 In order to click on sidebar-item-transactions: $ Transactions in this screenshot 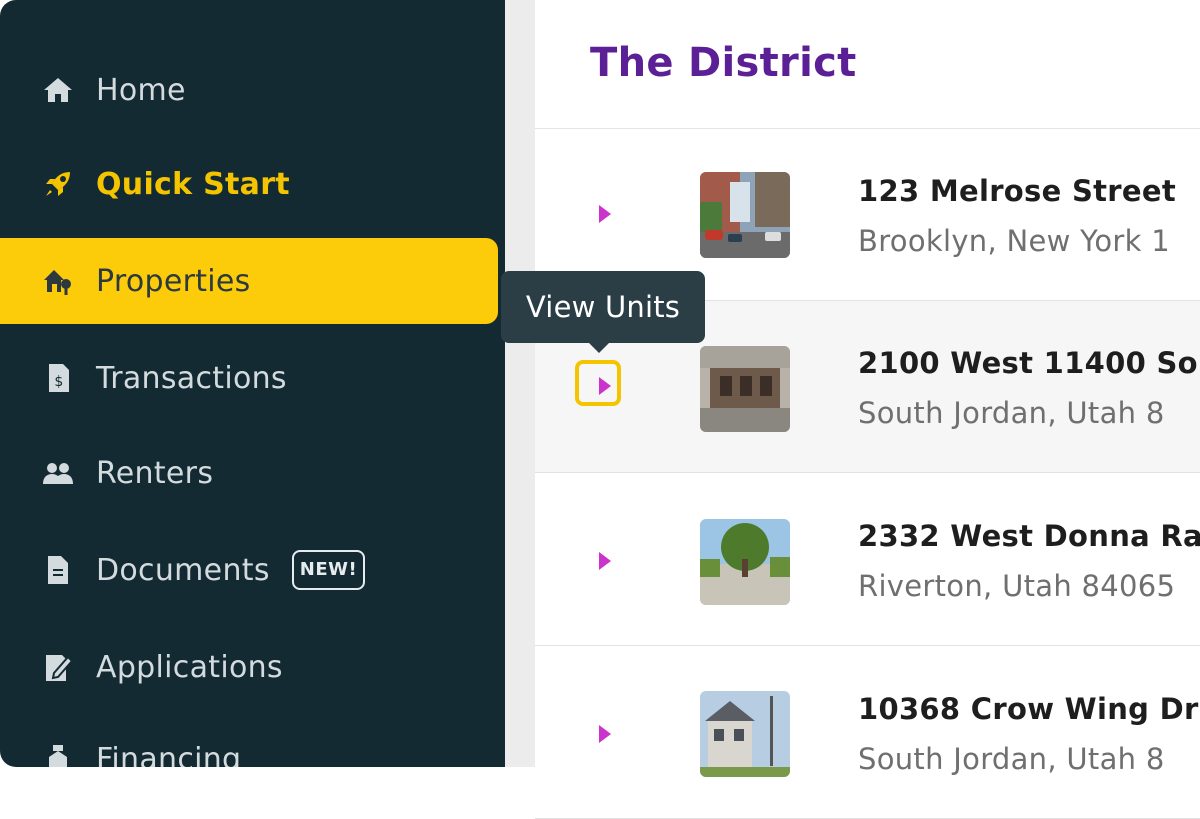, I will do `click(249, 378)`.